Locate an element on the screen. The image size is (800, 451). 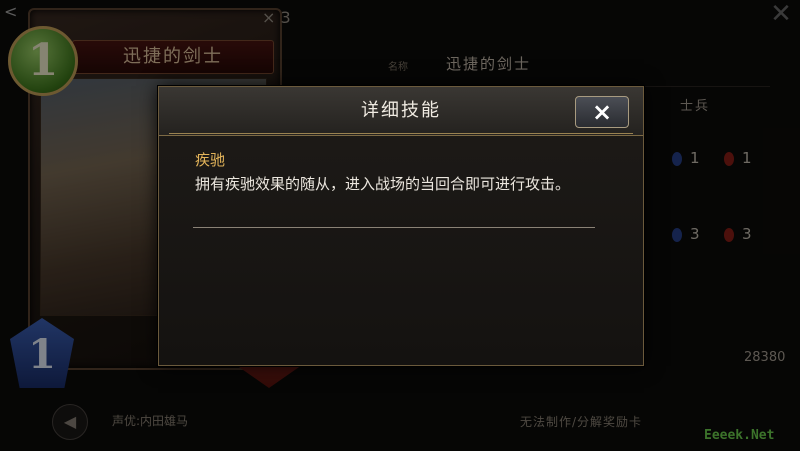
skill-description: 拥有疾驰效果的随从，进入战场的当回合即可进行攻击。 is located at coordinates (383, 184).